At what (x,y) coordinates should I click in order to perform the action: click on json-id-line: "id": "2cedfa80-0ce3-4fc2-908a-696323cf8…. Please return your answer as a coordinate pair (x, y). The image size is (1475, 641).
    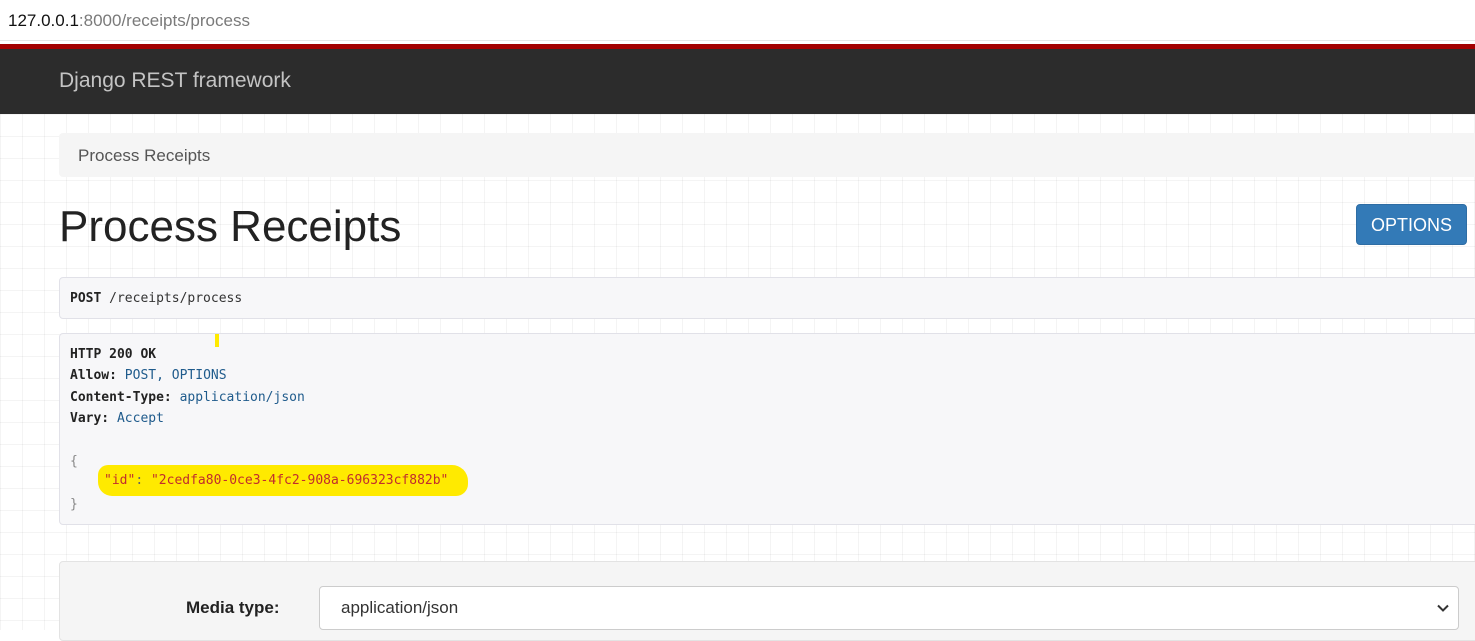
    Looking at the image, I should click on (276, 480).